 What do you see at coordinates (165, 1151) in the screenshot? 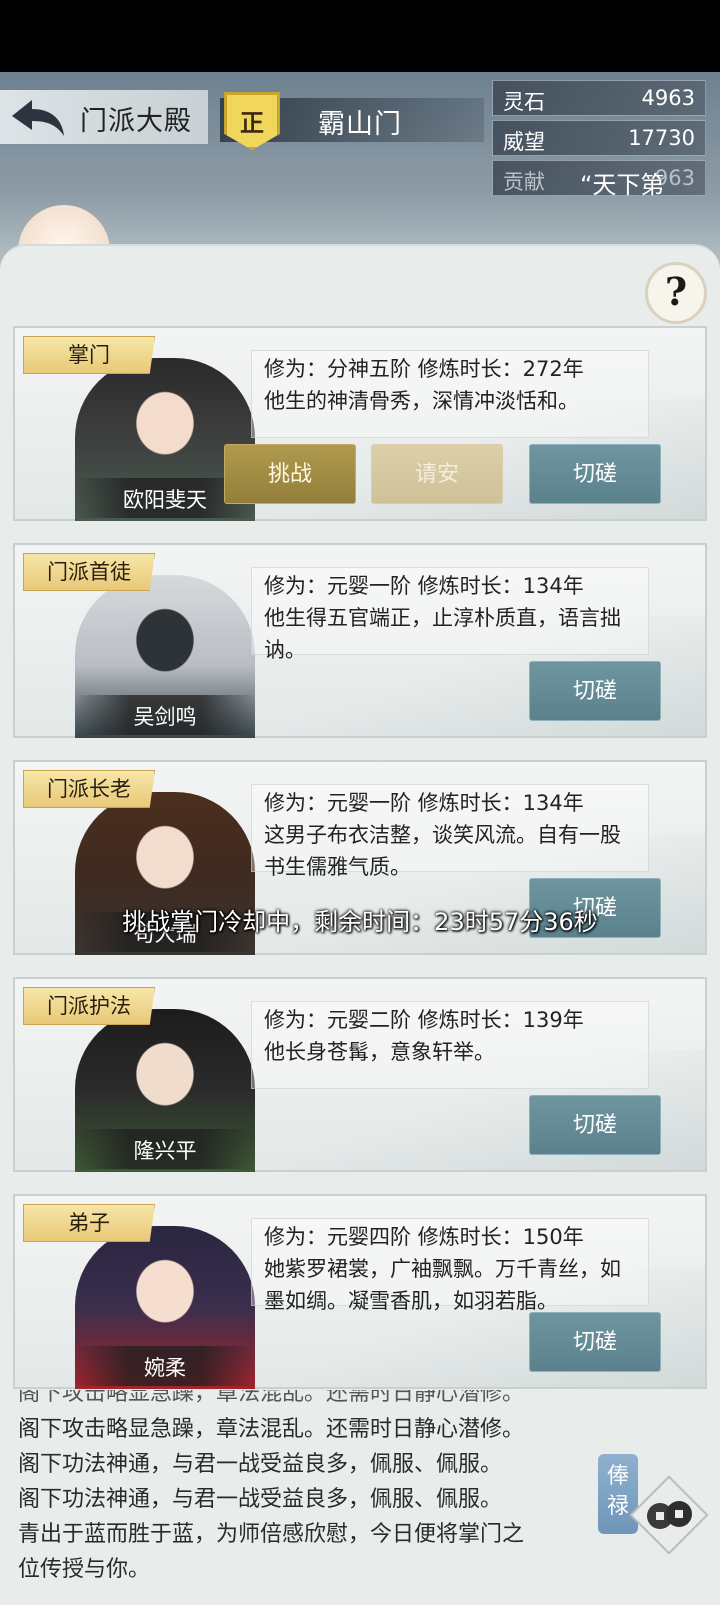
I see `member-name: 隆兴平` at bounding box center [165, 1151].